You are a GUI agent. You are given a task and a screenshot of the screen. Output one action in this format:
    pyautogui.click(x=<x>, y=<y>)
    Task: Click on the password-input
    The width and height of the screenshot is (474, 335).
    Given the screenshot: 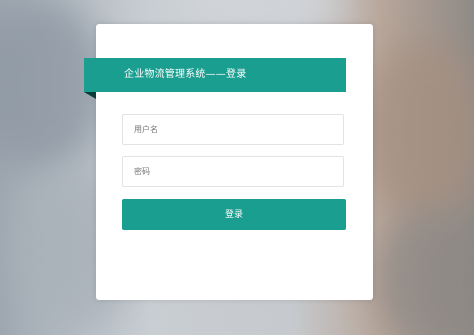 What is the action you would take?
    pyautogui.click(x=233, y=171)
    